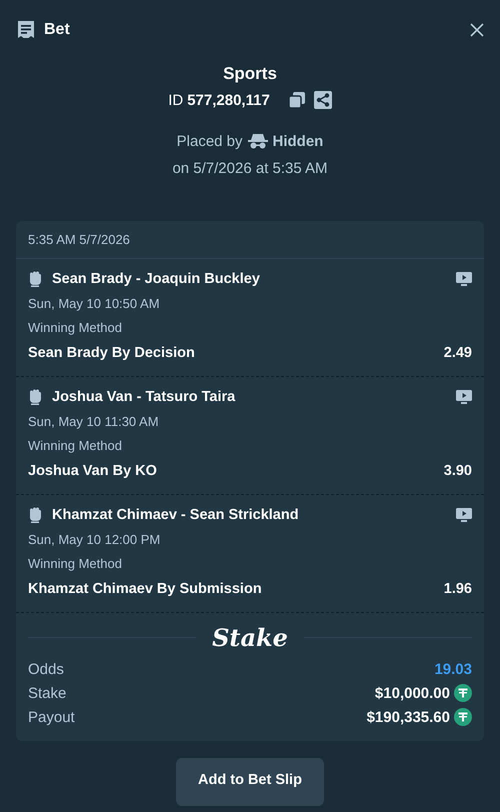 This screenshot has height=812, width=500. What do you see at coordinates (250, 782) in the screenshot?
I see `add-to-bet-slip-button: Add to Bet Slip` at bounding box center [250, 782].